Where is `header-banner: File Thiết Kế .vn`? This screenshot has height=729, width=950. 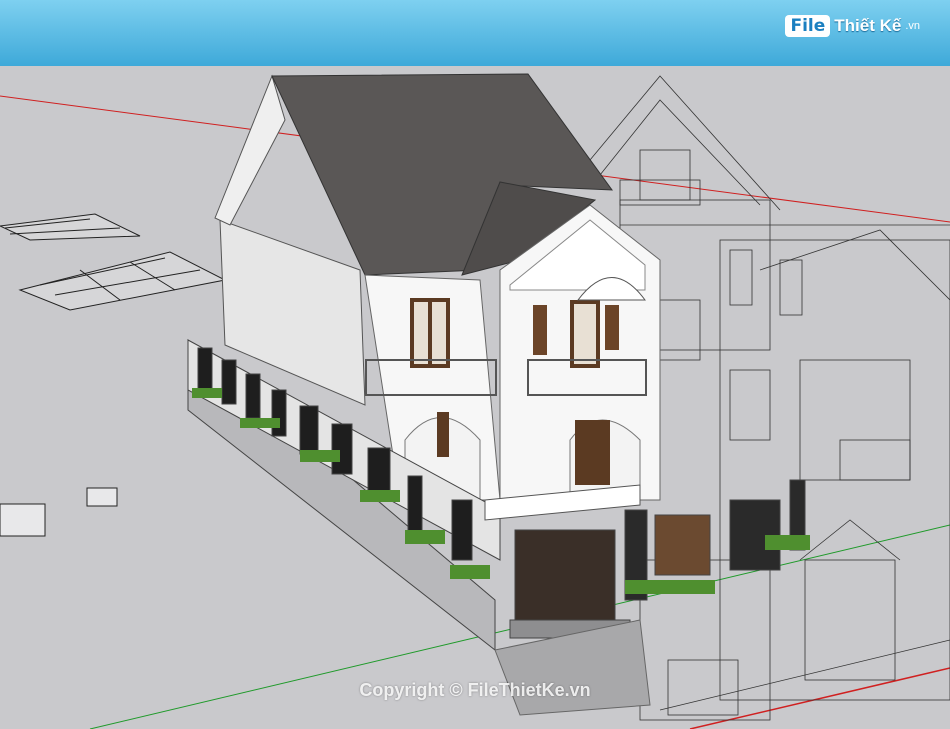
header-banner: File Thiết Kế .vn is located at coordinates (475, 33).